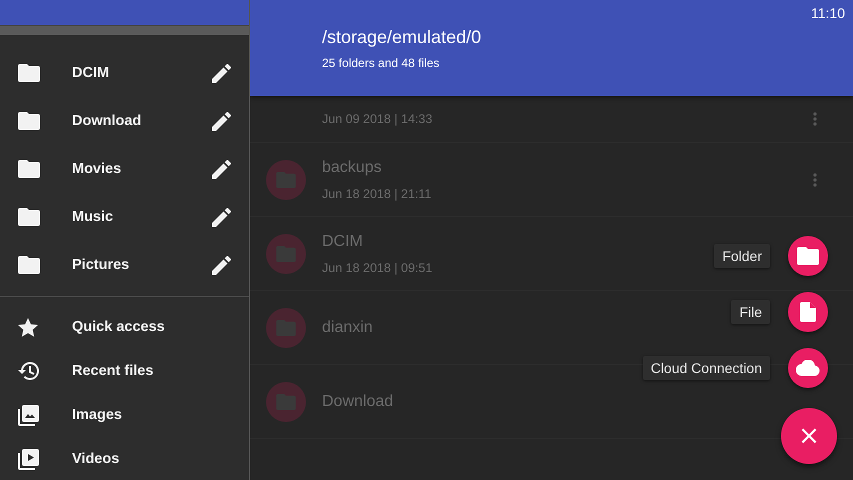  I want to click on file-name: backups, so click(352, 167).